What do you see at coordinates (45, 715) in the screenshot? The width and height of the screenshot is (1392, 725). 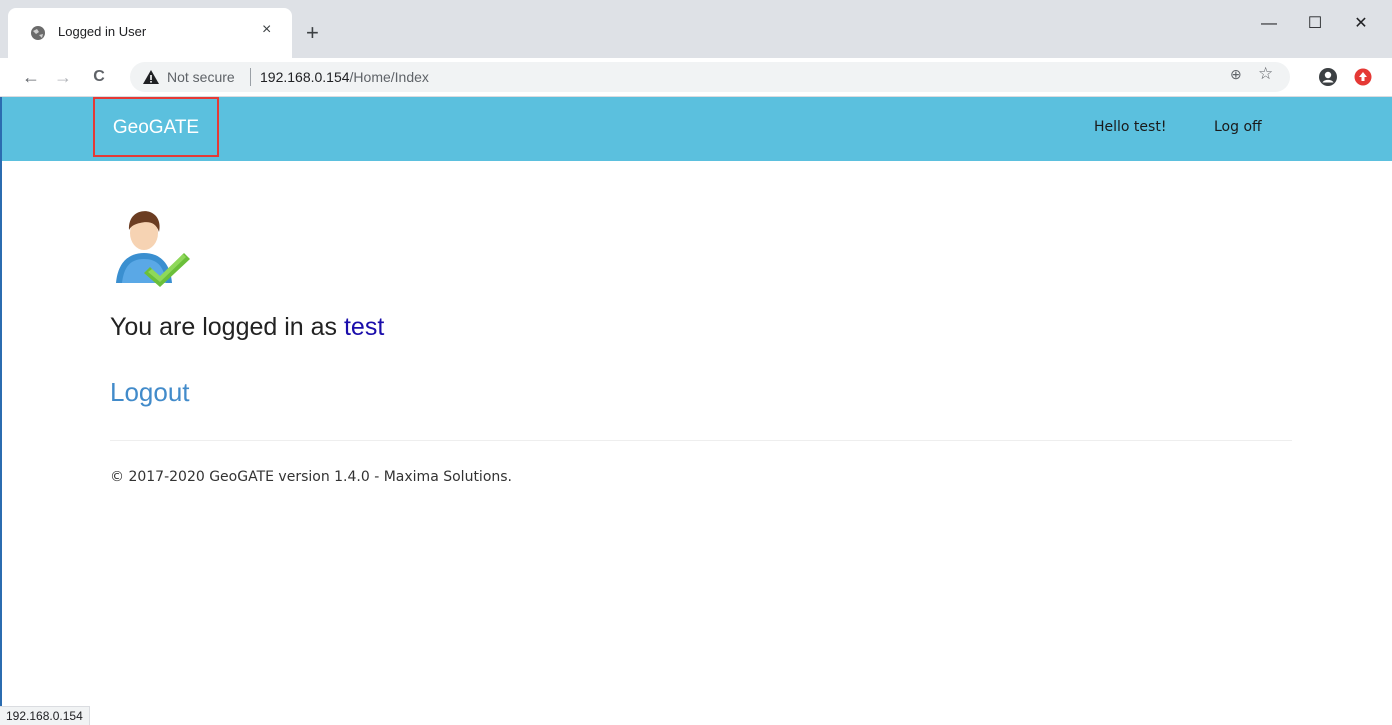 I see `status-bar: 192.168.0.154` at bounding box center [45, 715].